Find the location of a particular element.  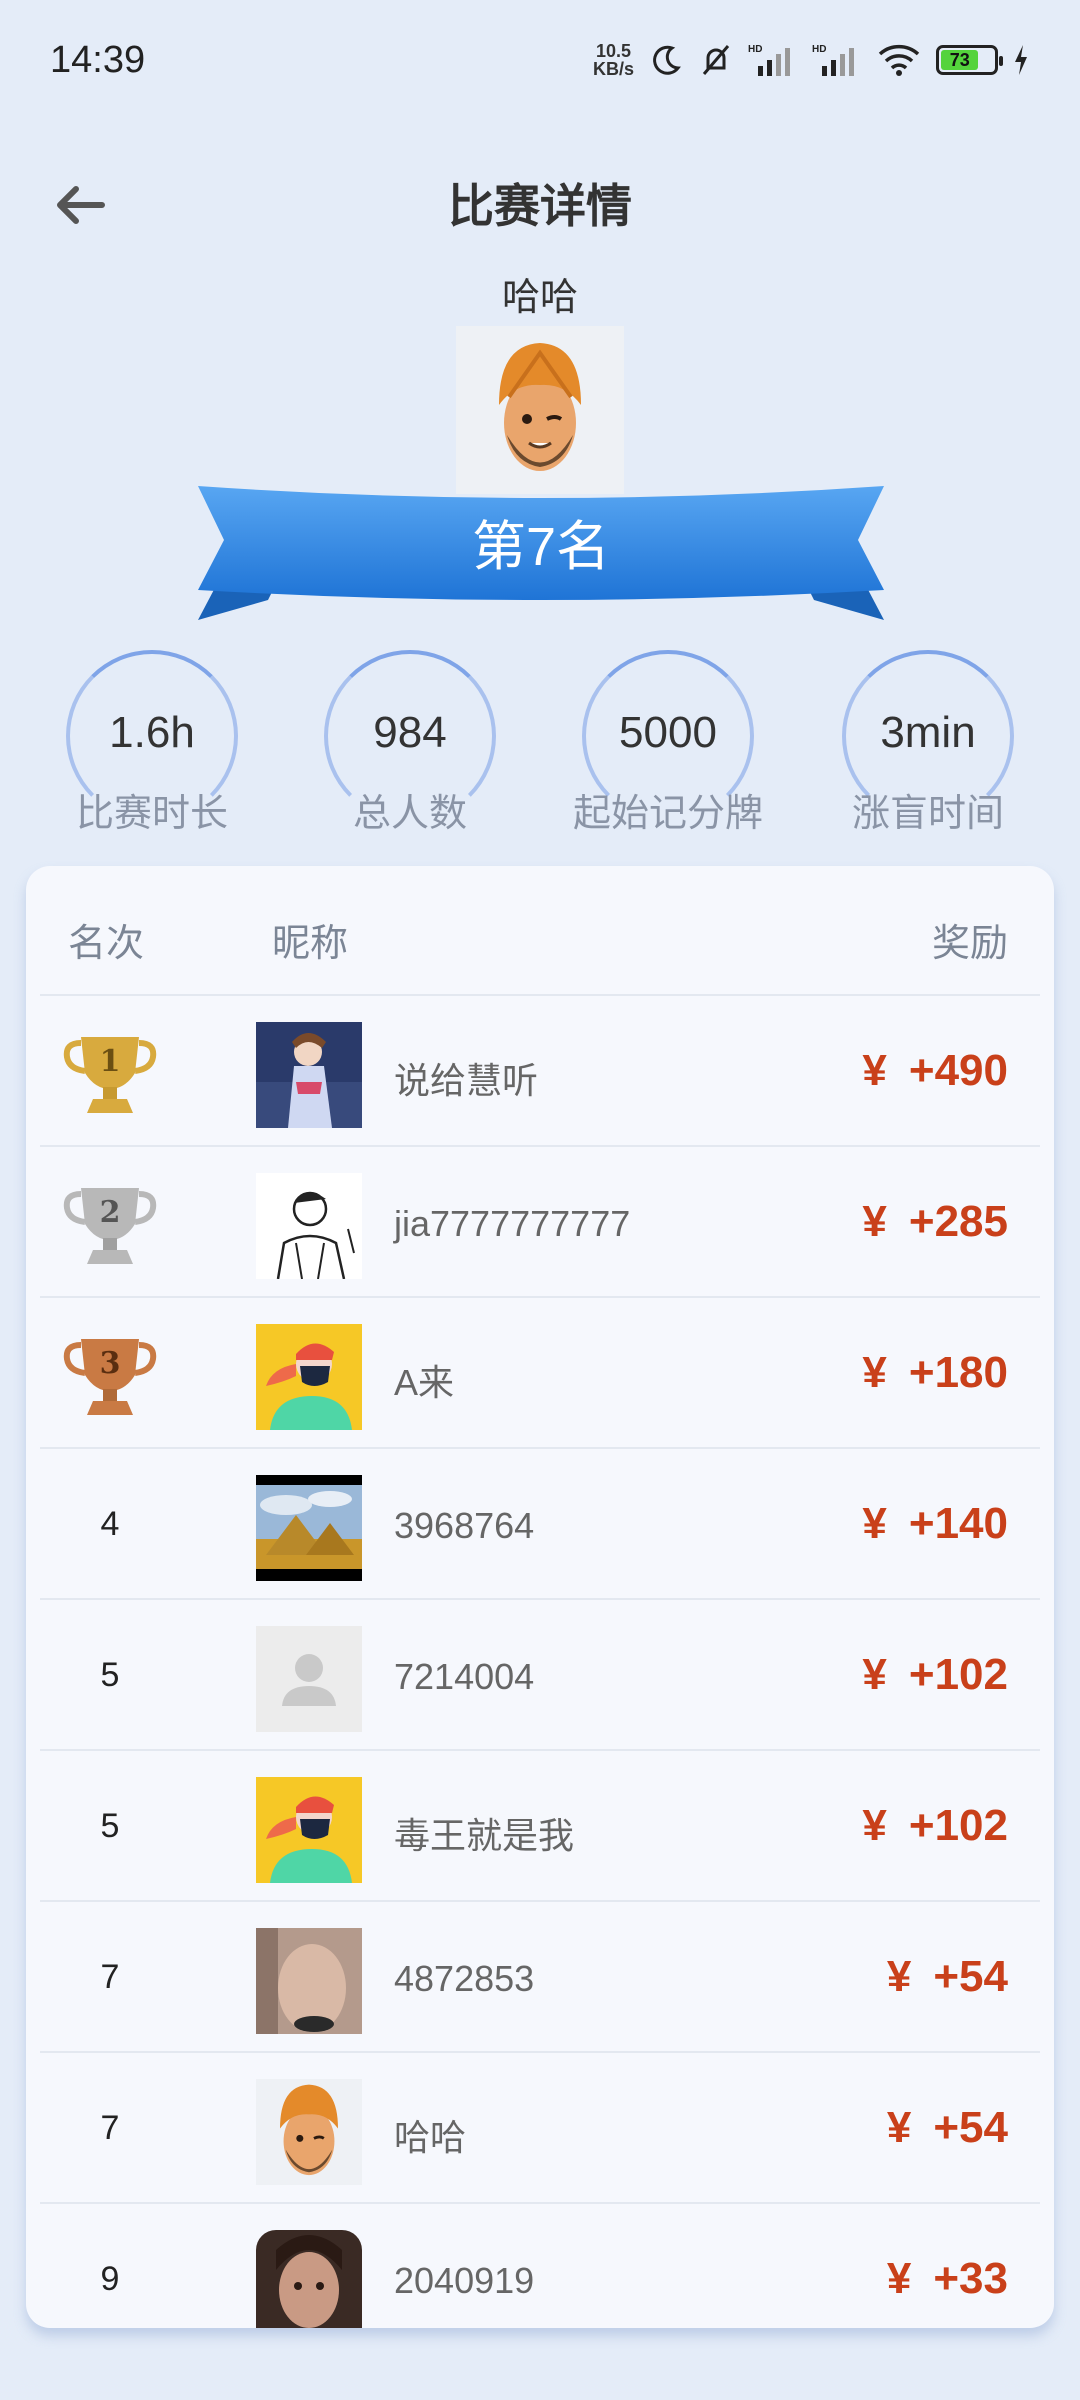

rank-nickname: 3968764 is located at coordinates (464, 1525).